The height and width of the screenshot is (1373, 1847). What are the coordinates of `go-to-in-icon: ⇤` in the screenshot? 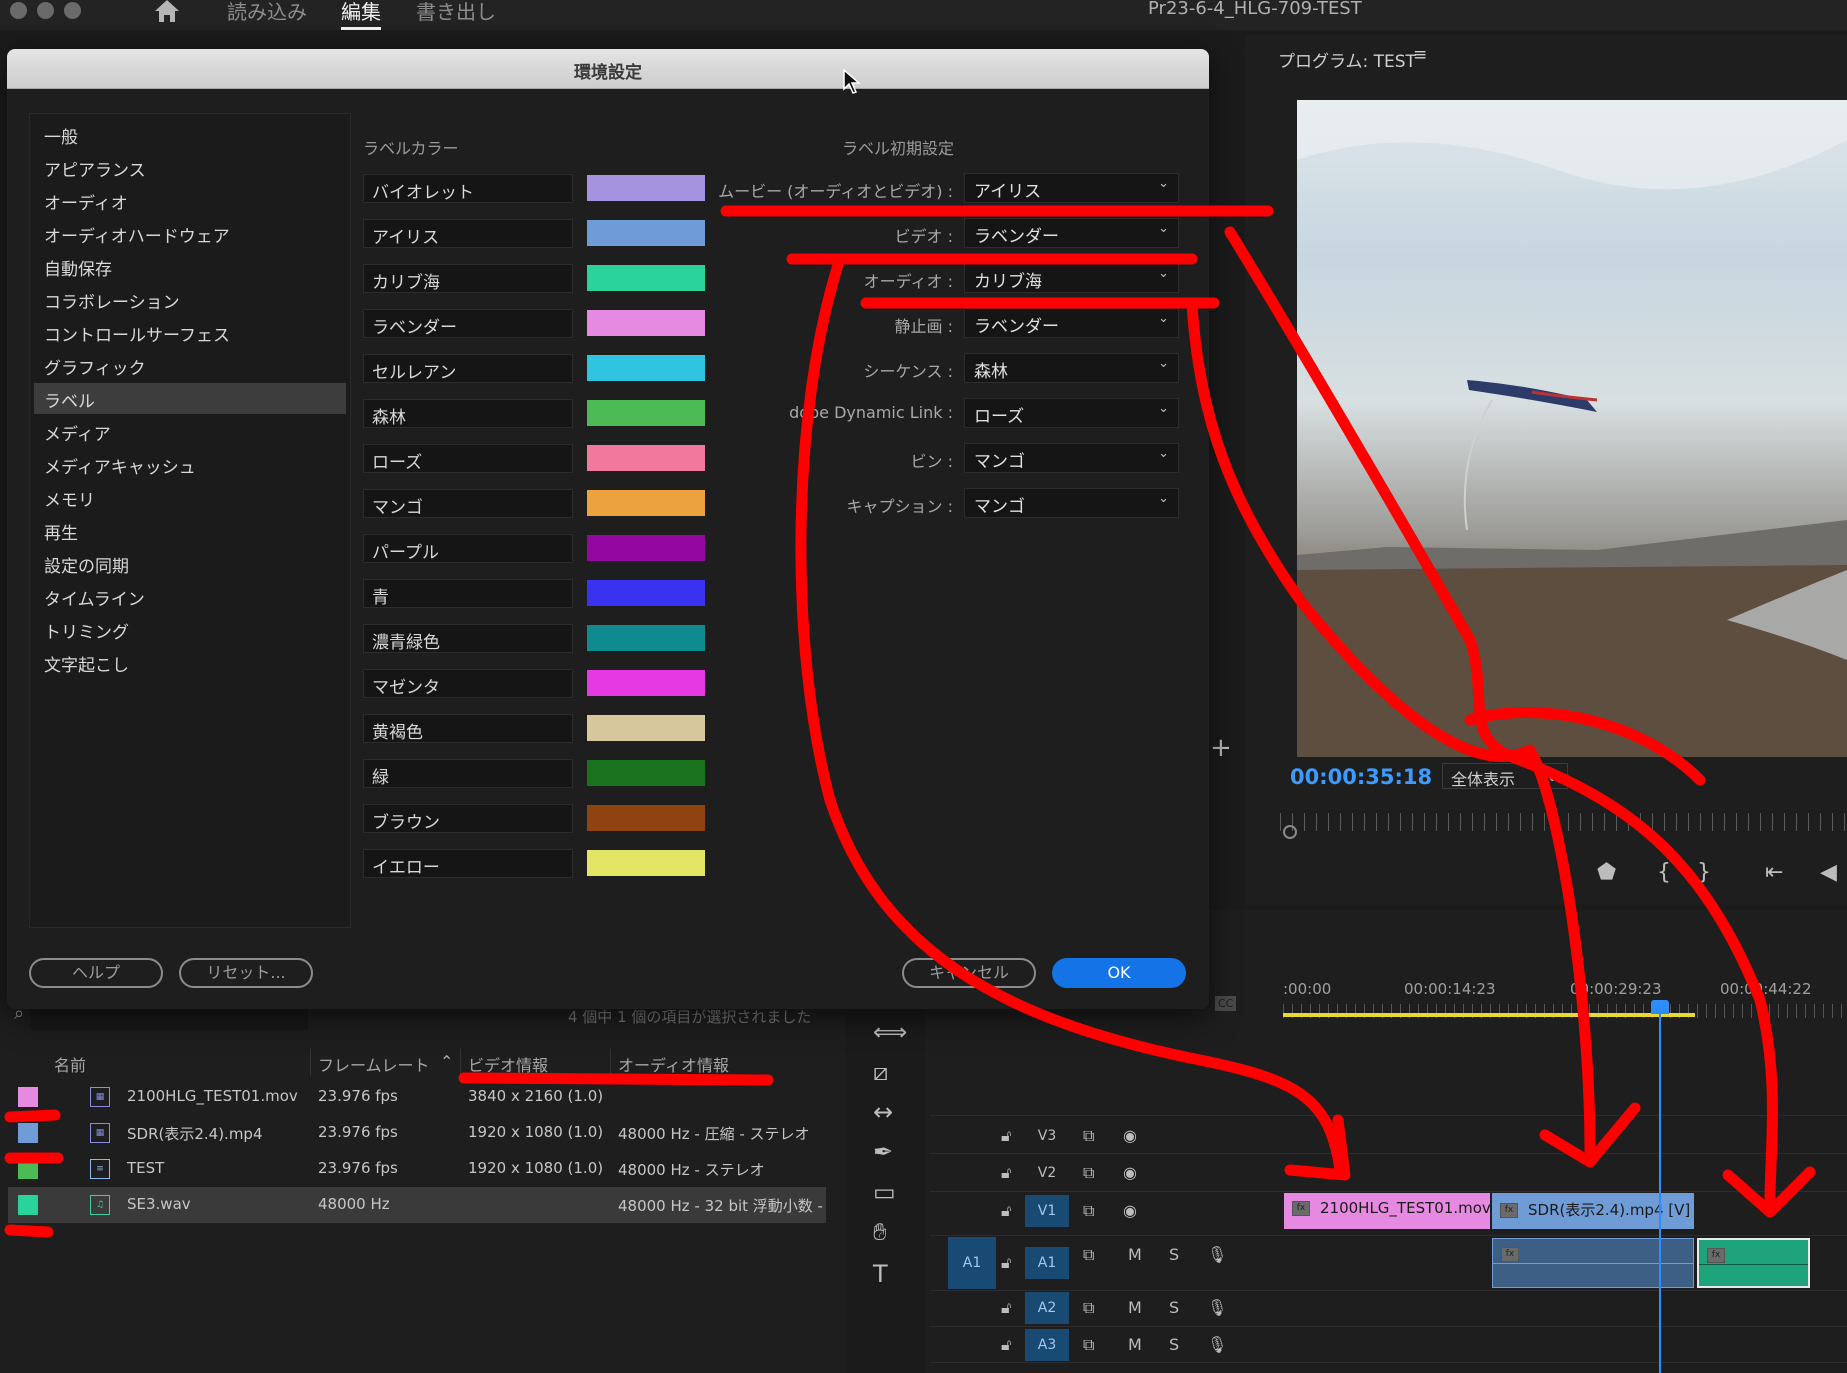 It's located at (1774, 872).